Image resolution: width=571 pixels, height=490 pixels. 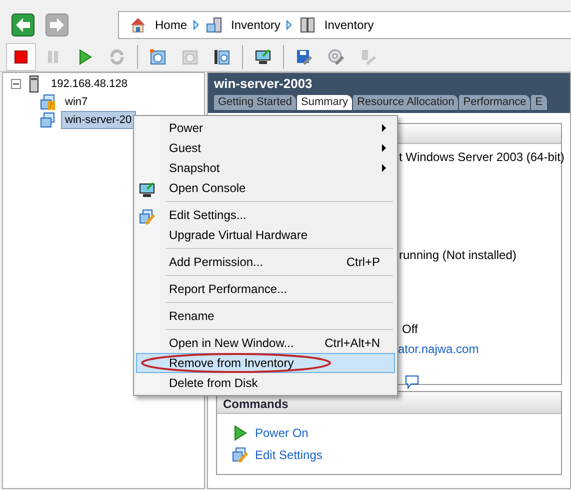 I want to click on command-link: Edit Settings, so click(x=288, y=455).